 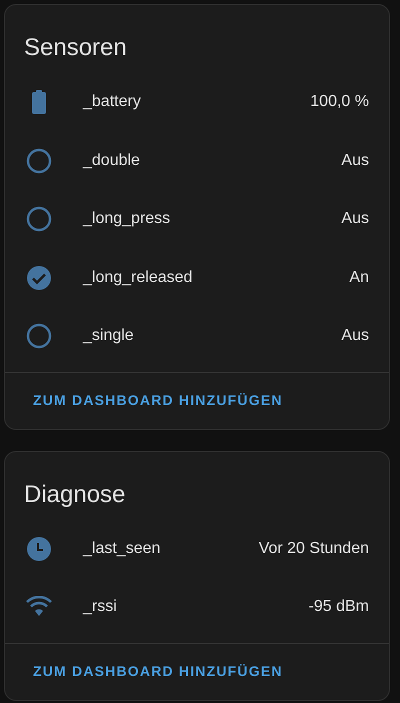 I want to click on entity-state: 100,0 %, so click(x=339, y=102).